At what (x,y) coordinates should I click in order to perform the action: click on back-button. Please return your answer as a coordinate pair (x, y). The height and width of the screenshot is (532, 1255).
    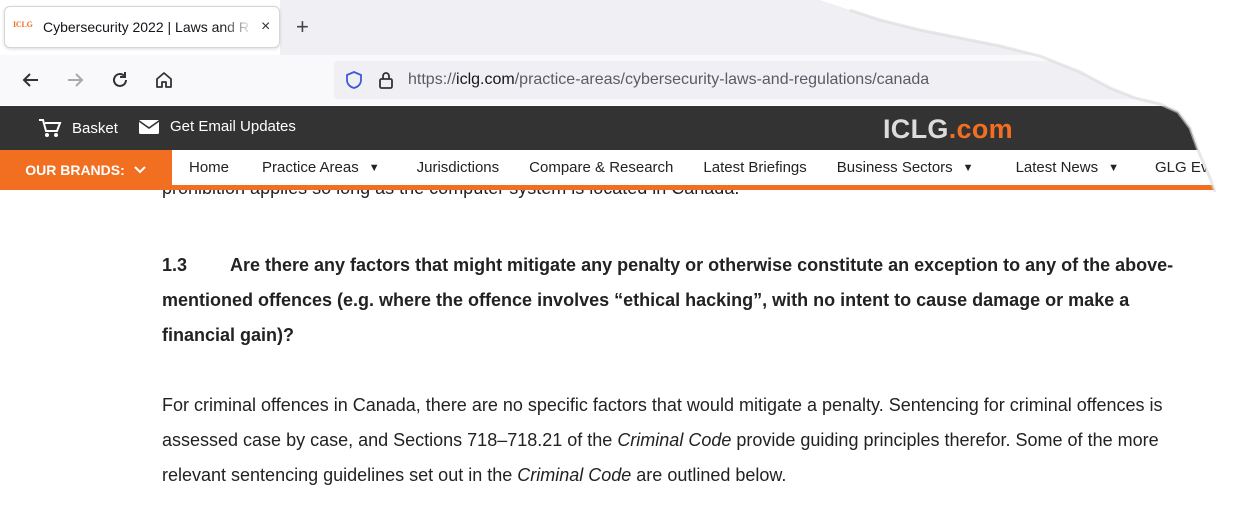
    Looking at the image, I should click on (31, 80).